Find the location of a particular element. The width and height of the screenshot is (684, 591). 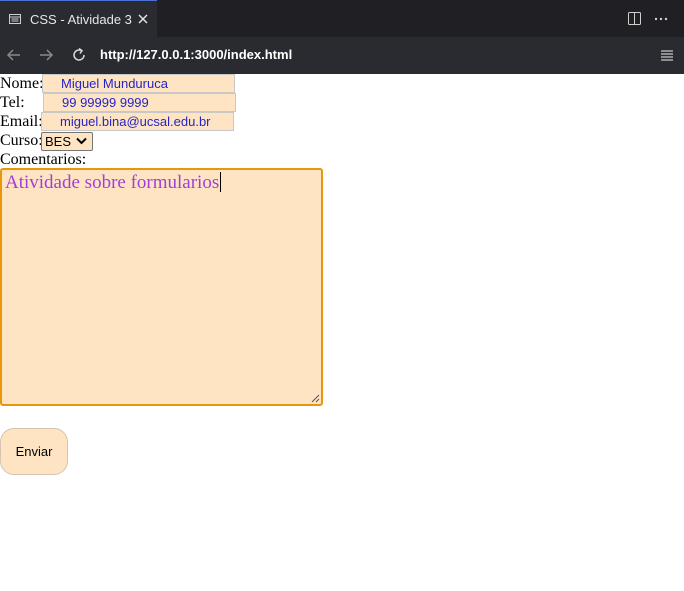

forward-arrow-icon is located at coordinates (46, 55).